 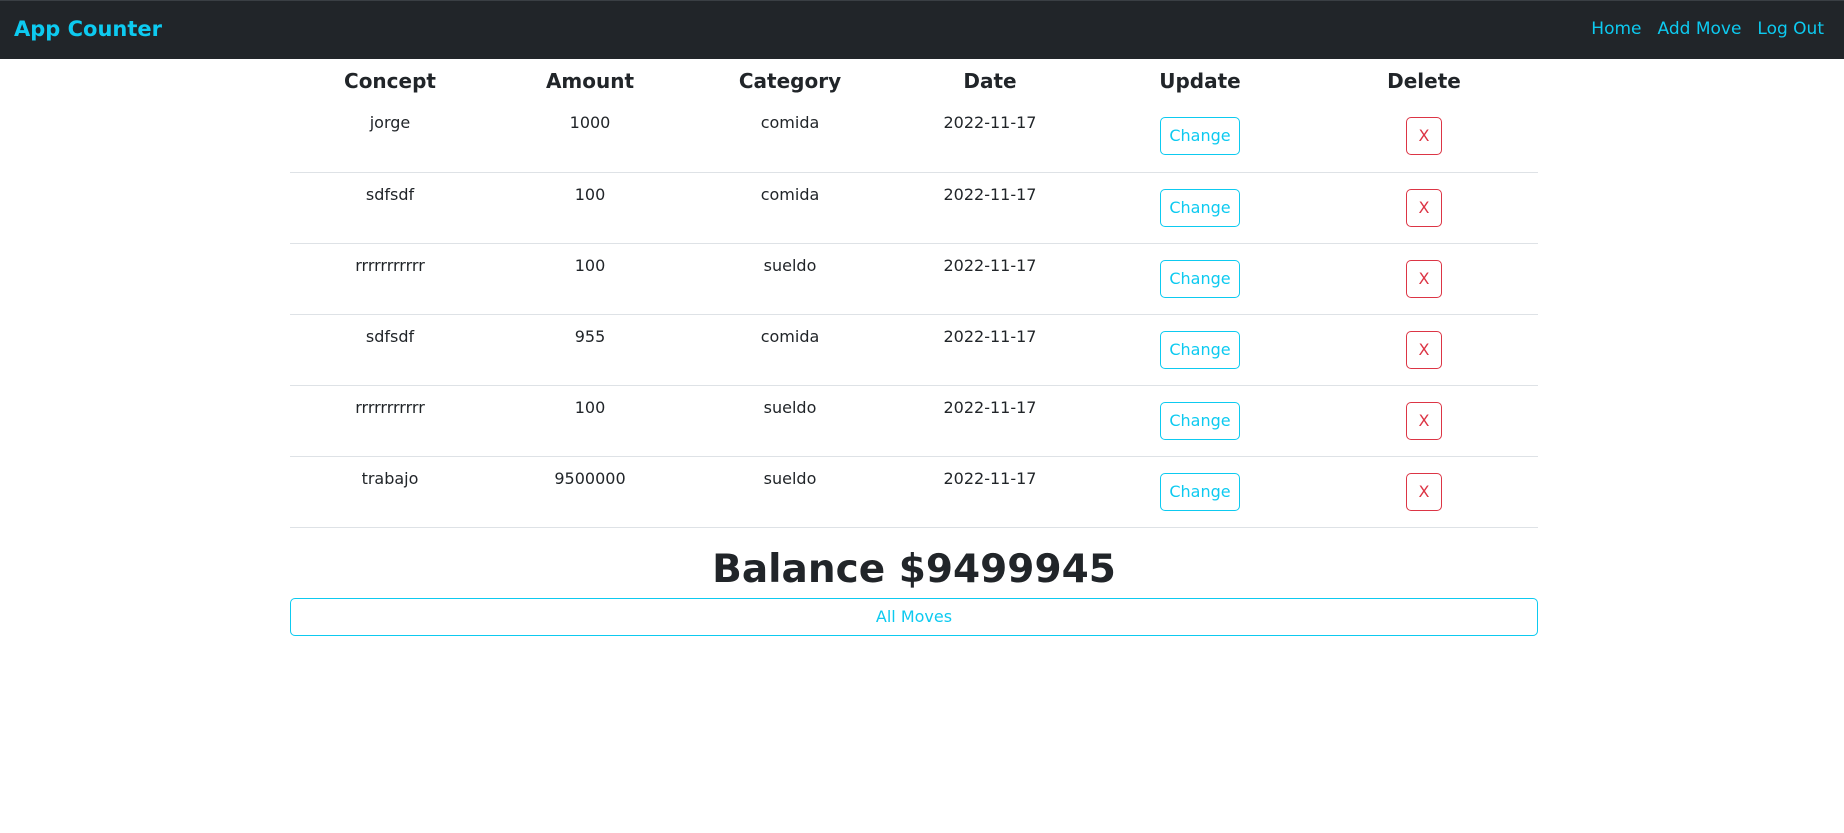 What do you see at coordinates (88, 29) in the screenshot?
I see `brand-link: App Counter` at bounding box center [88, 29].